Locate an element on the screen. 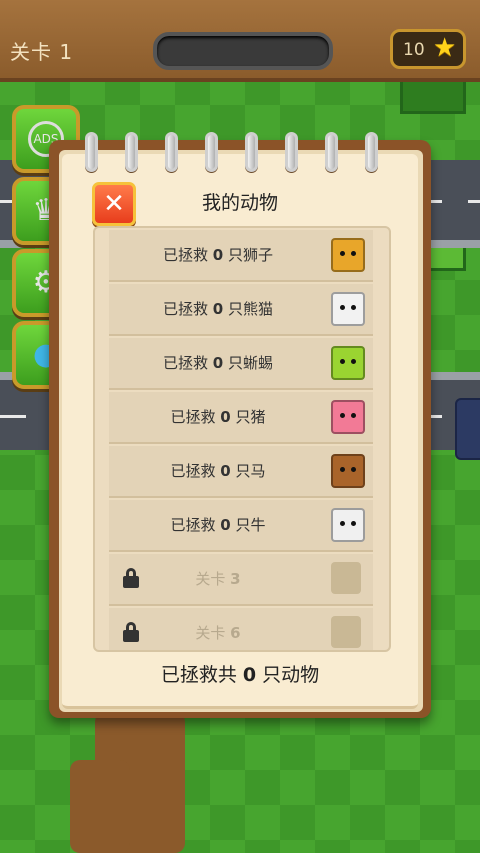 The height and width of the screenshot is (853, 480). total-rescued-text: 已拯救共 0 只动物 is located at coordinates (240, 673).